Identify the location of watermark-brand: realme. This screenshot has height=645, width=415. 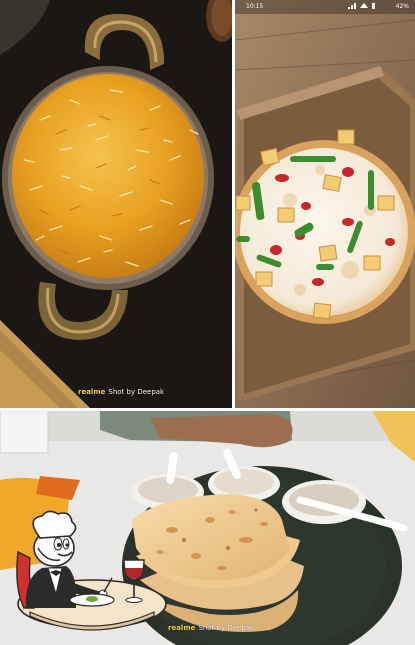
(92, 392).